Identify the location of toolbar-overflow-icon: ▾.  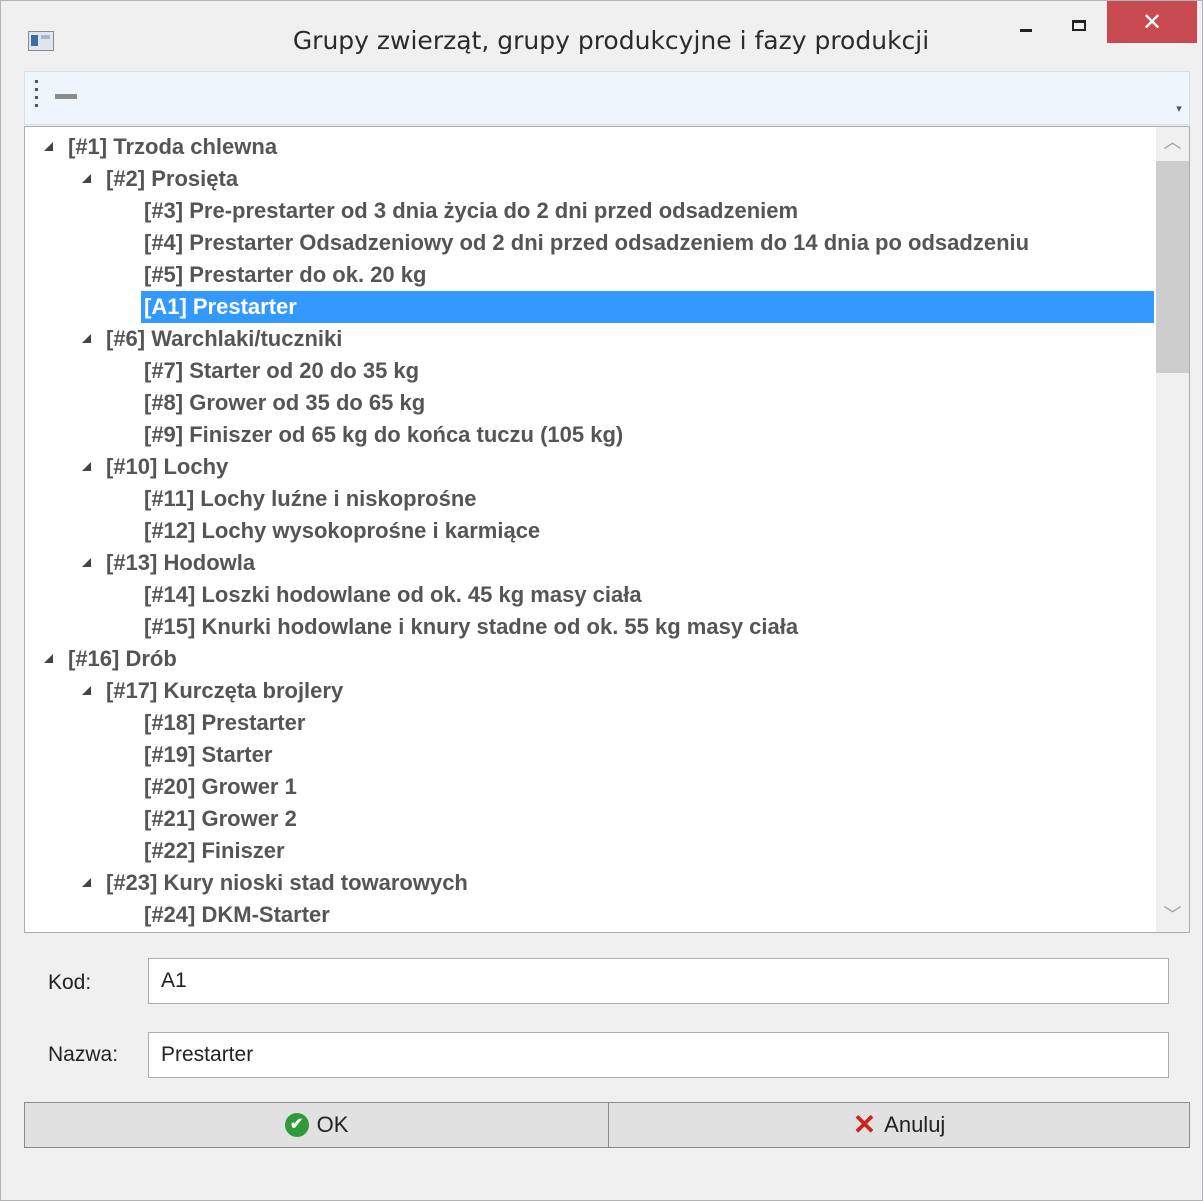
(1179, 109).